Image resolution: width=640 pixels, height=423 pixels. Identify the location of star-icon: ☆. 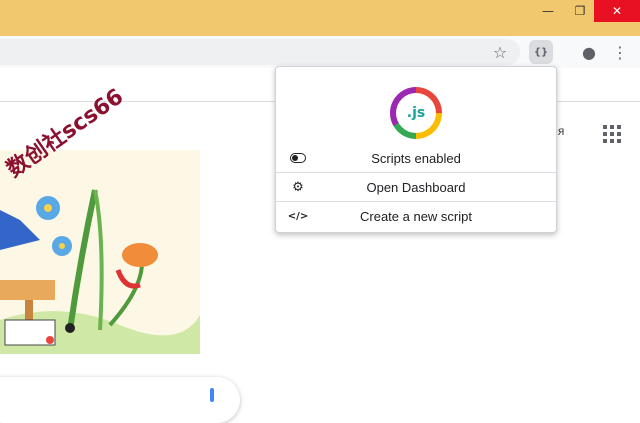
(500, 52).